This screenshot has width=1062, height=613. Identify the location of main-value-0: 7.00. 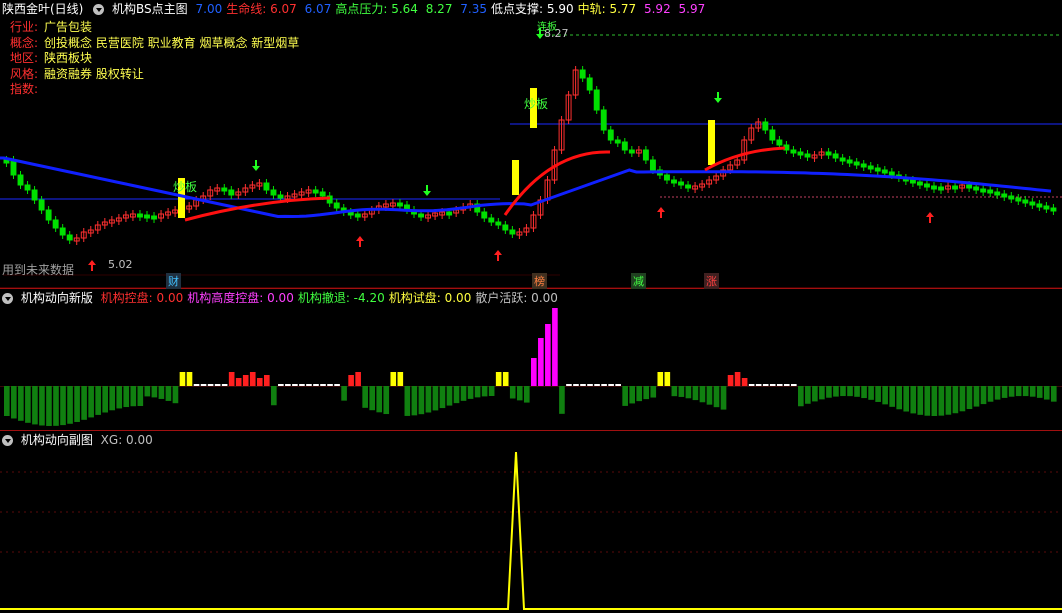
(209, 9).